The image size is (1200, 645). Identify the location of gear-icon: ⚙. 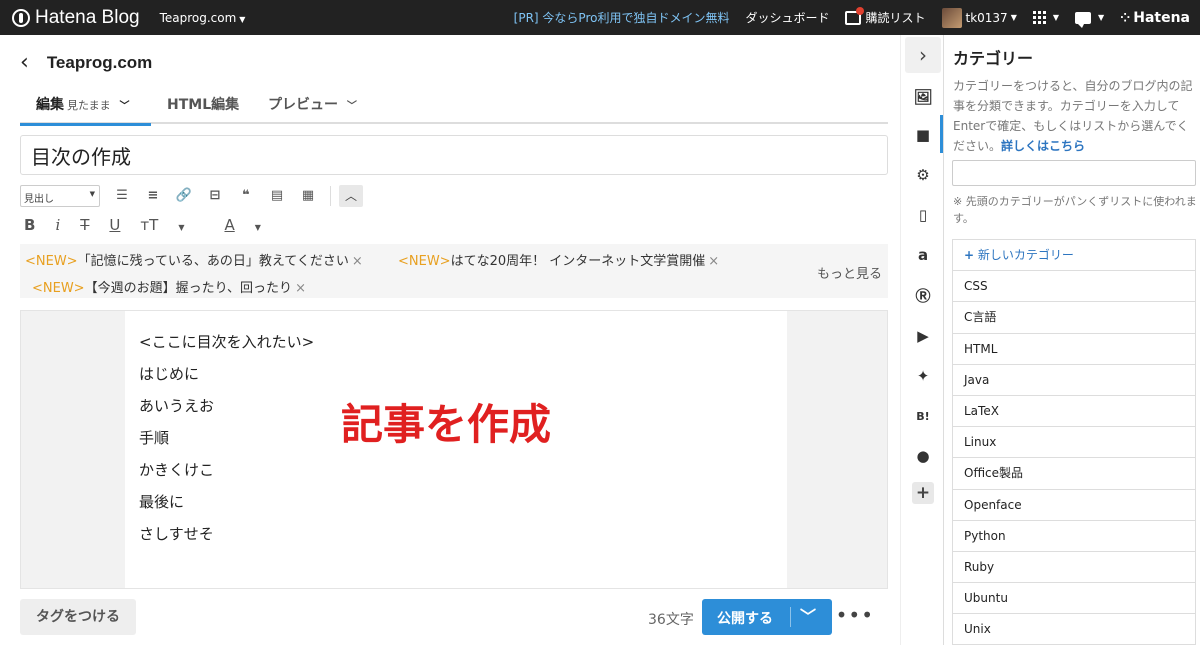
(923, 175).